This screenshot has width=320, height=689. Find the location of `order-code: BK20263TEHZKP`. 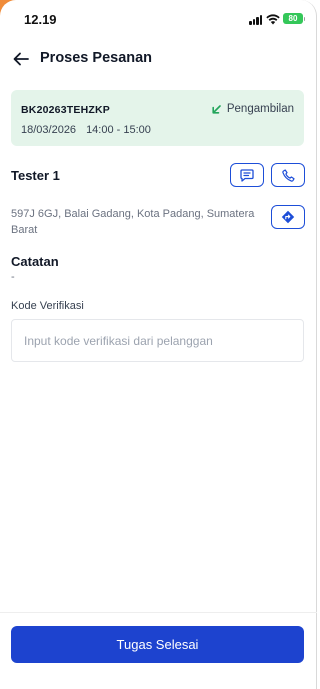

order-code: BK20263TEHZKP is located at coordinates (65, 110).